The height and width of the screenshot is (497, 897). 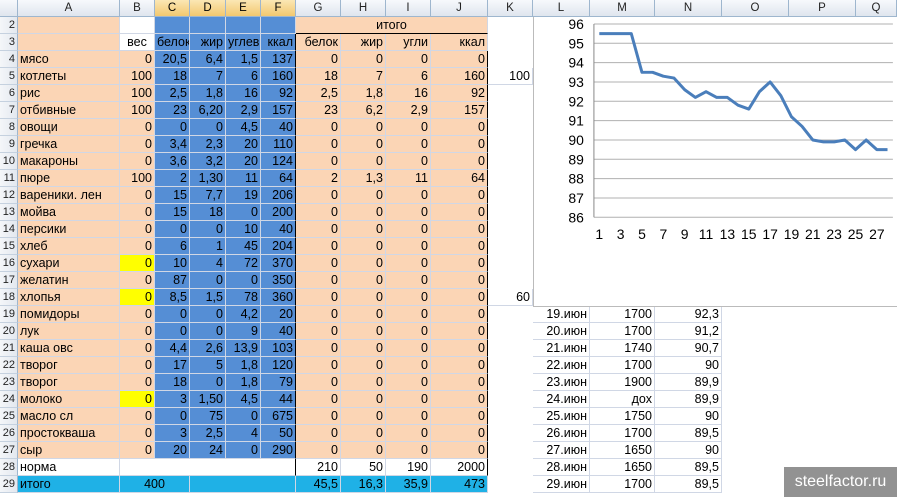 What do you see at coordinates (137, 178) in the screenshot?
I see `weight-cell: 100` at bounding box center [137, 178].